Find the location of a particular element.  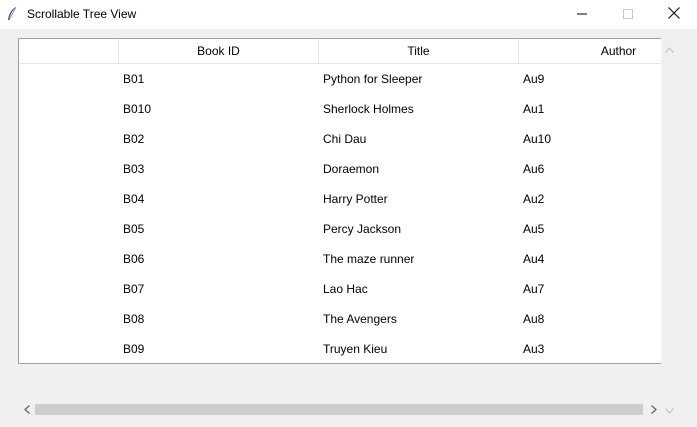

vertical-scrollbar is located at coordinates (669, 219).